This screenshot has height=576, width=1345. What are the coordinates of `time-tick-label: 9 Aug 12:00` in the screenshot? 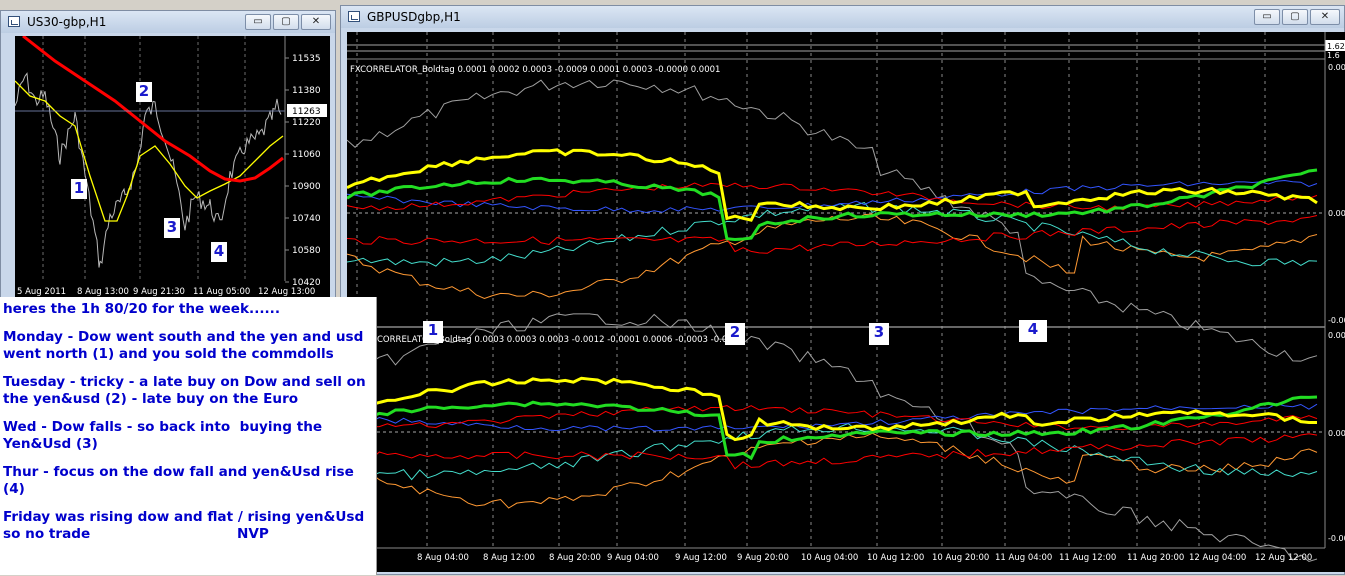 It's located at (701, 558).